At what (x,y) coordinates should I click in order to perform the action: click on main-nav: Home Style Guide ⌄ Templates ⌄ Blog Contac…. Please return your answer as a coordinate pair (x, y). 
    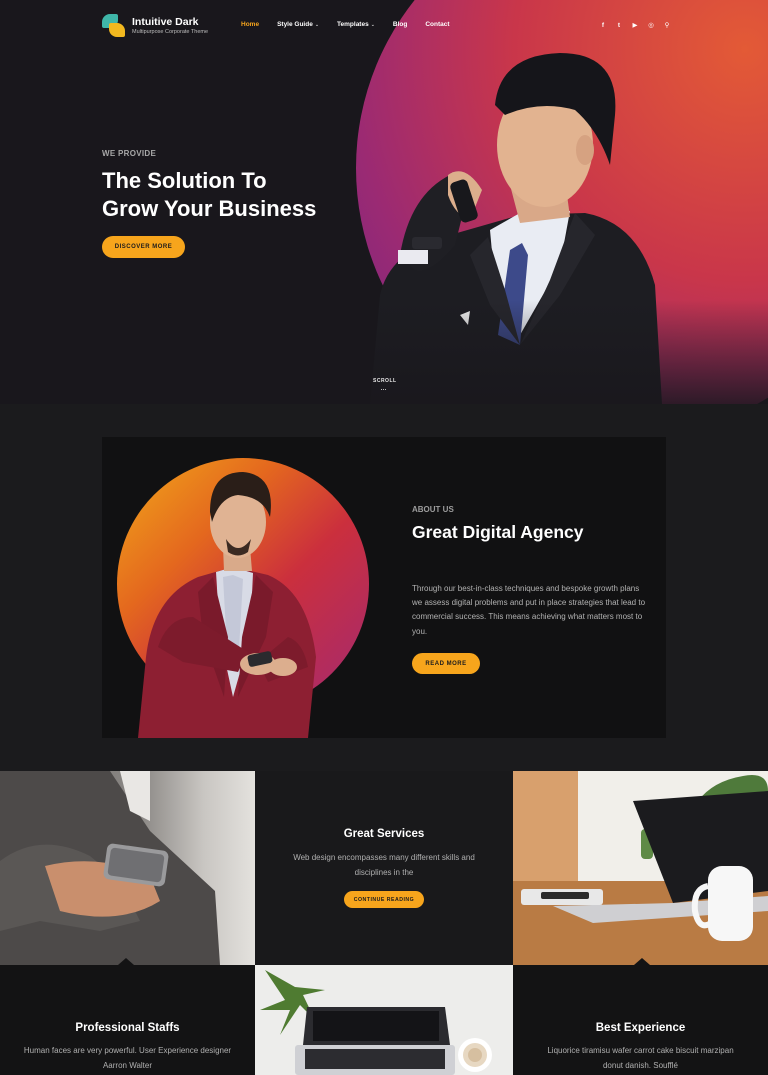
    Looking at the image, I should click on (354, 24).